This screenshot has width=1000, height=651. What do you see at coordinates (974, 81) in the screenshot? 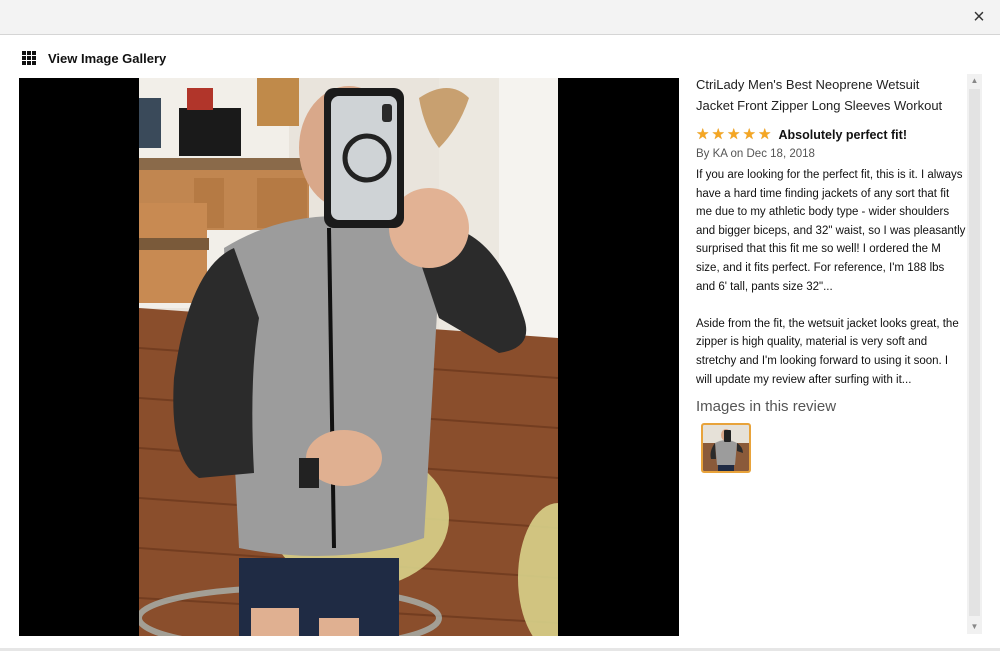
I see `scroll-up-icon: ▲` at bounding box center [974, 81].